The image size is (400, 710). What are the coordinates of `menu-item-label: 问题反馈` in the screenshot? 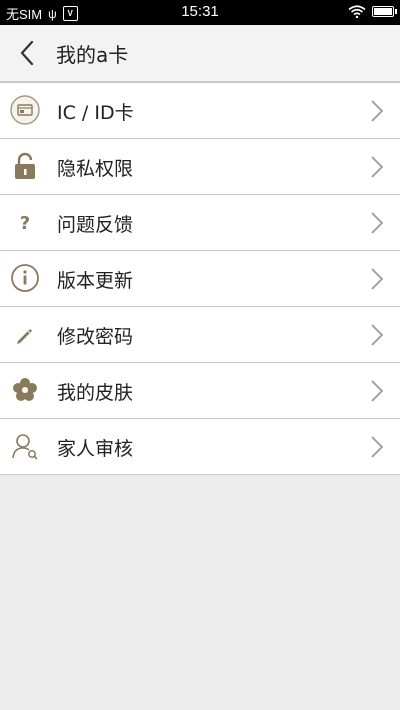 It's located at (95, 225).